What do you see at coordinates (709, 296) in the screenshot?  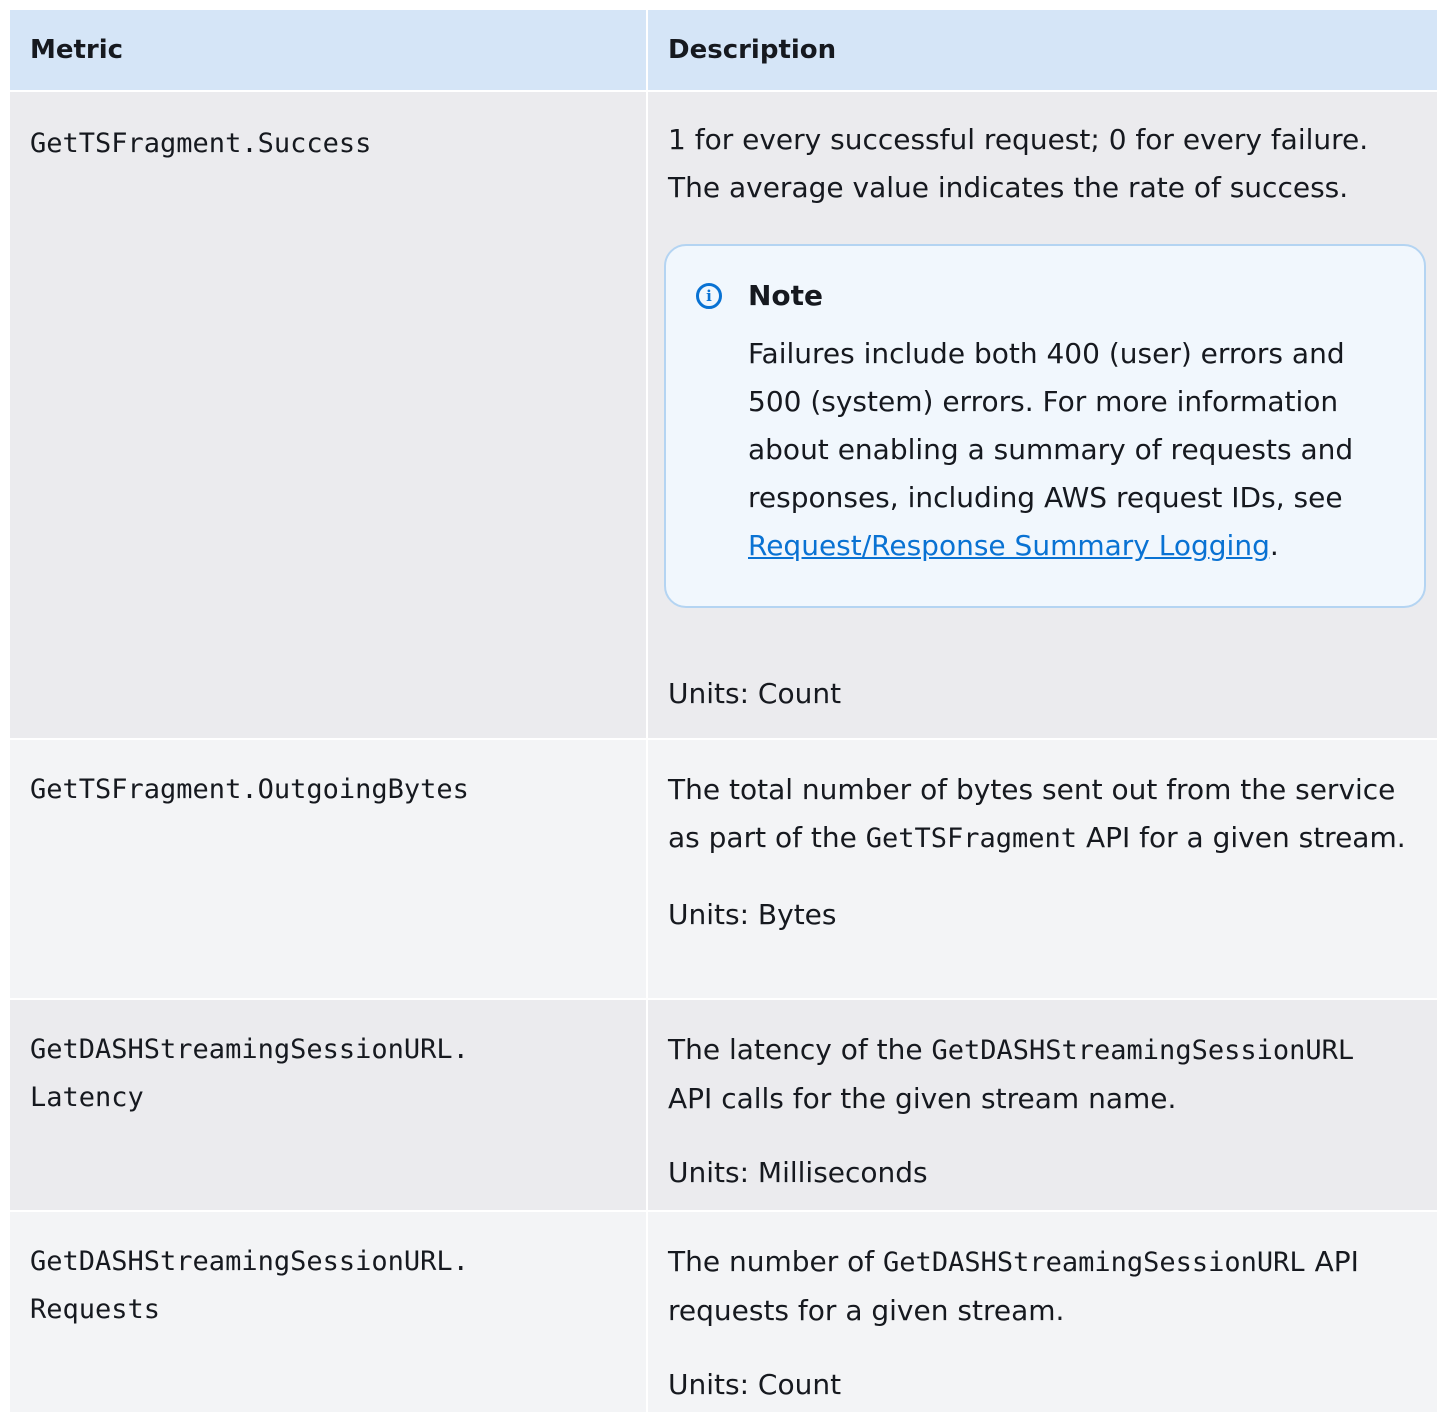 I see `info-icon: i` at bounding box center [709, 296].